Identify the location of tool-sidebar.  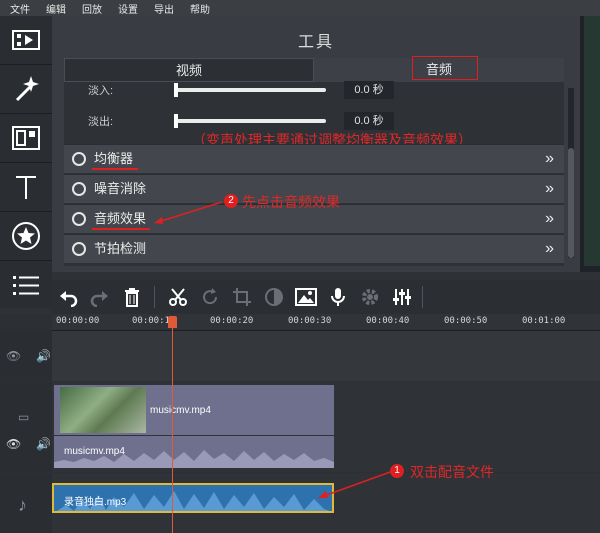
(26, 162).